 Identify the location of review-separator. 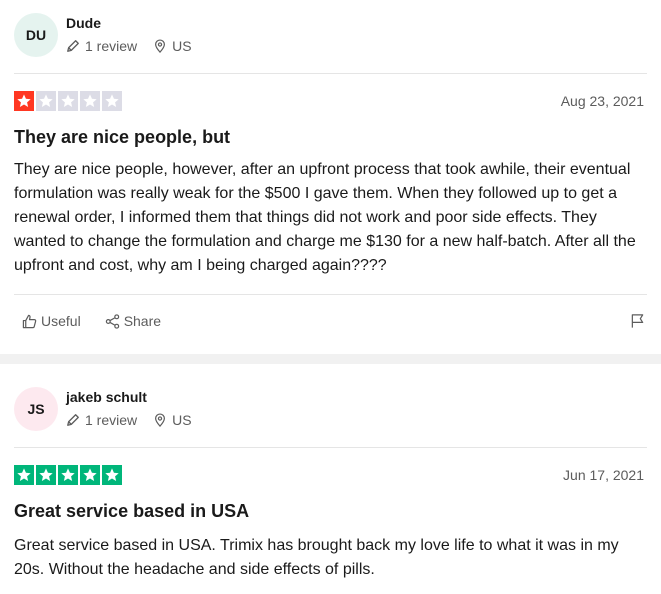
(330, 359).